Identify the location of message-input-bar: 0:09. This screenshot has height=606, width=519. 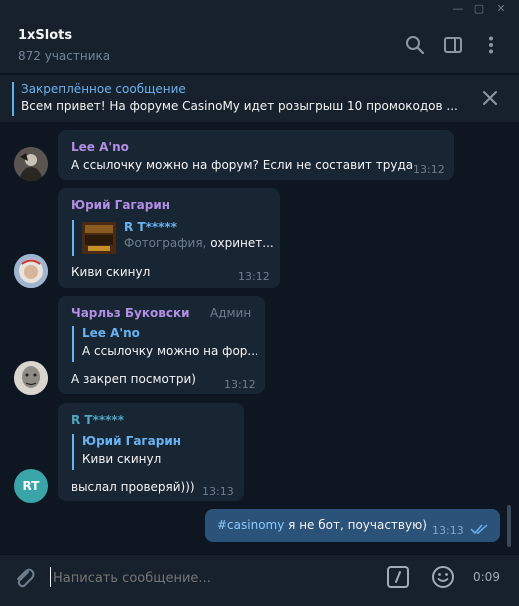
(259, 577).